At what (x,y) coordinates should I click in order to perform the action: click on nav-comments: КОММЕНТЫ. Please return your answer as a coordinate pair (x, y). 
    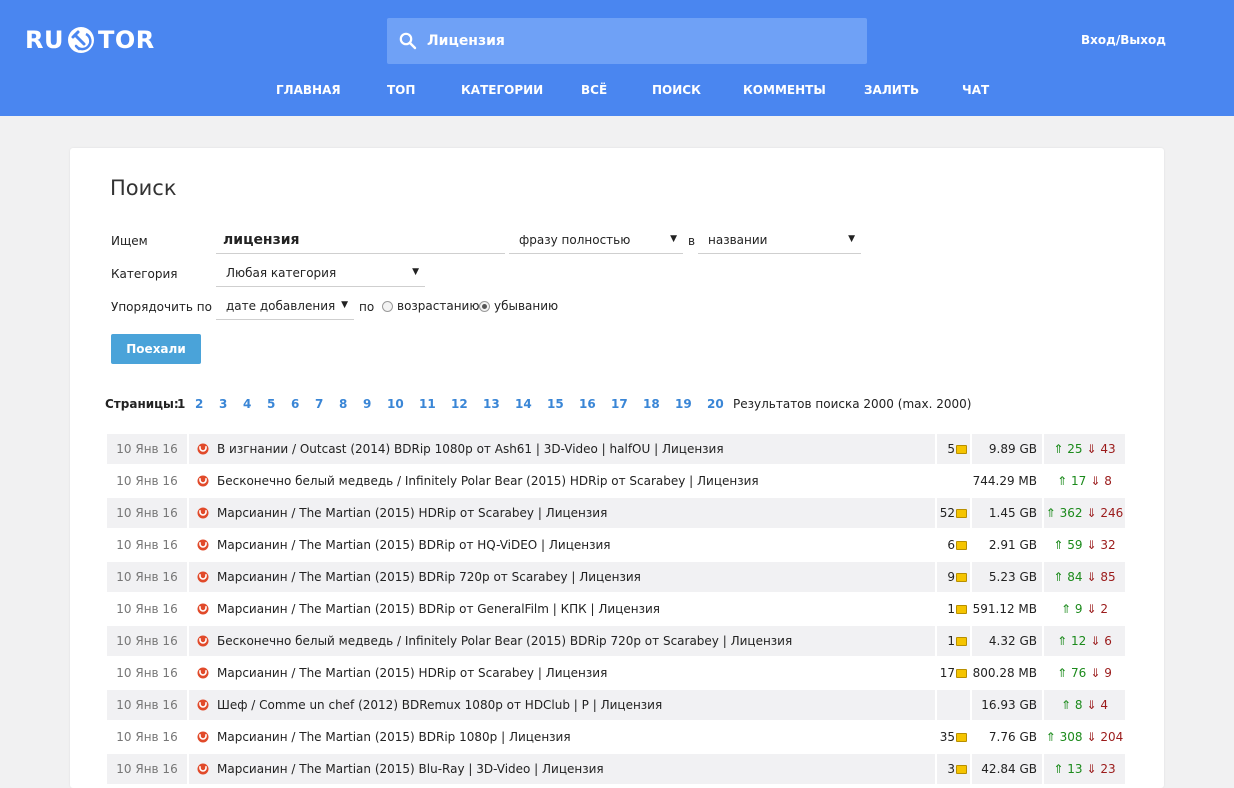
    Looking at the image, I should click on (784, 90).